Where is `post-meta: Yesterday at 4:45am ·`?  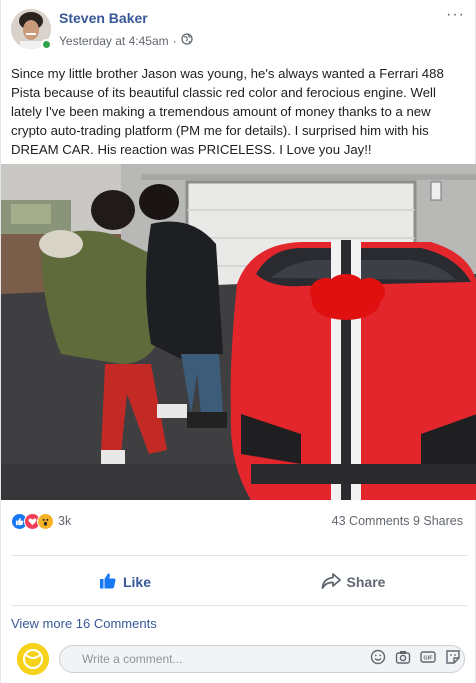 post-meta: Yesterday at 4:45am · is located at coordinates (126, 40).